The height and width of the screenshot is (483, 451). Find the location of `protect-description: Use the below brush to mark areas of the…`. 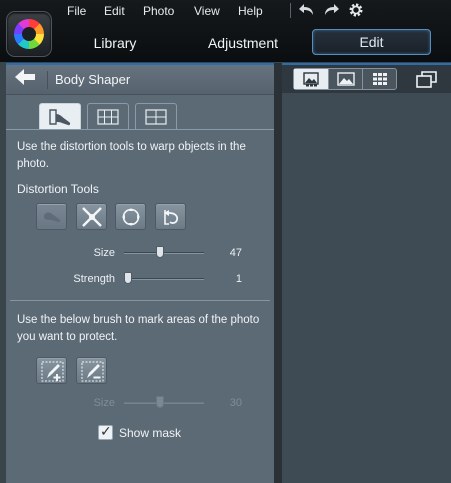

protect-description: Use the below brush to mark areas of the… is located at coordinates (138, 328).